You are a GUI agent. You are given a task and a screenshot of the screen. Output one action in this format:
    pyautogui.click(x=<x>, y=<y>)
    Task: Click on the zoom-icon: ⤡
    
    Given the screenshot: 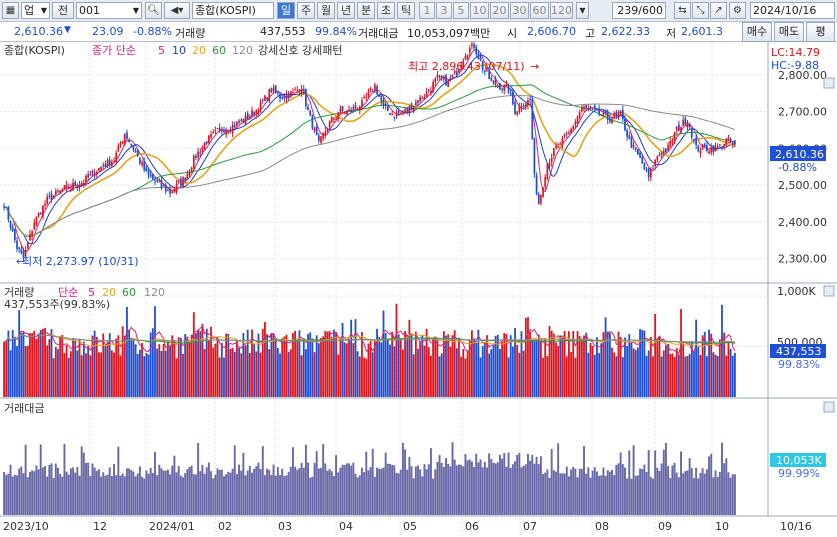 What is the action you would take?
    pyautogui.click(x=700, y=10)
    